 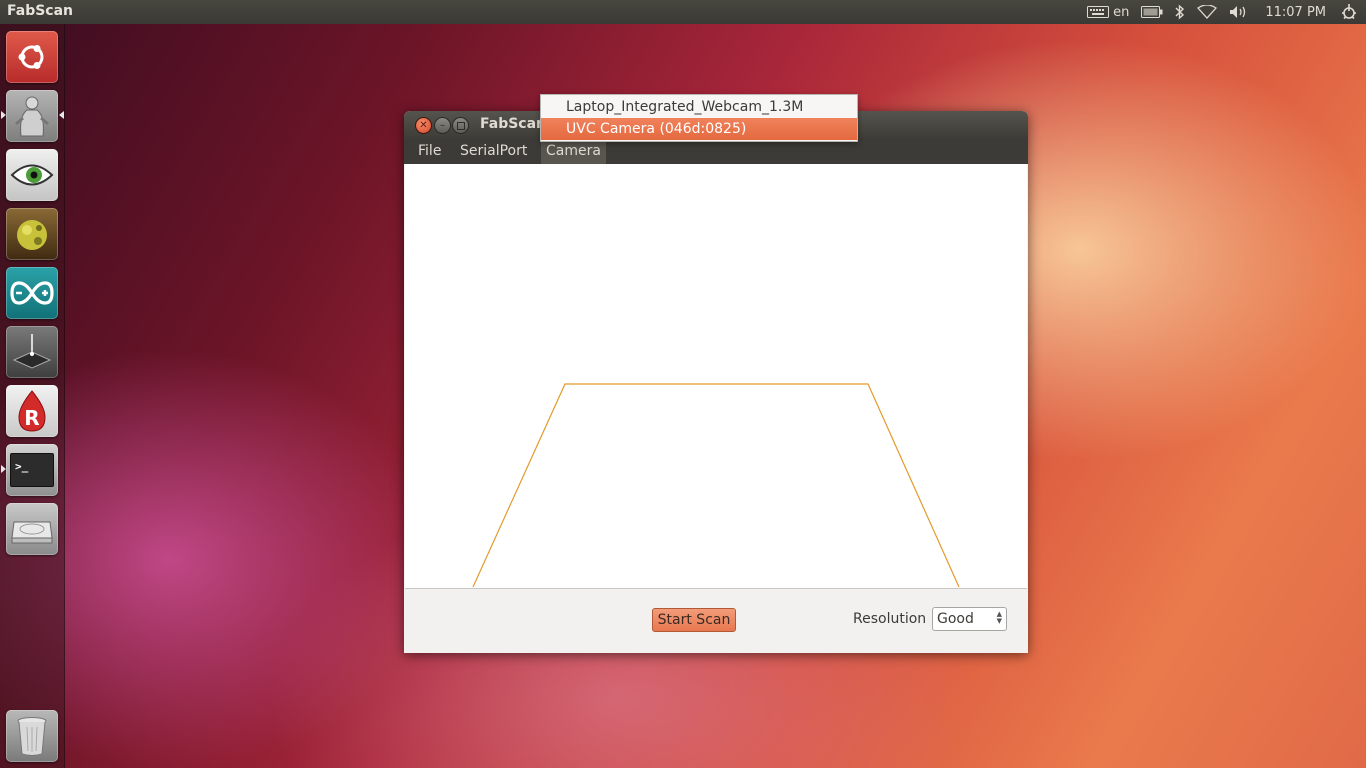 I want to click on camera-option-uvc-camera: UVC Camera (046d:0825), so click(x=699, y=129).